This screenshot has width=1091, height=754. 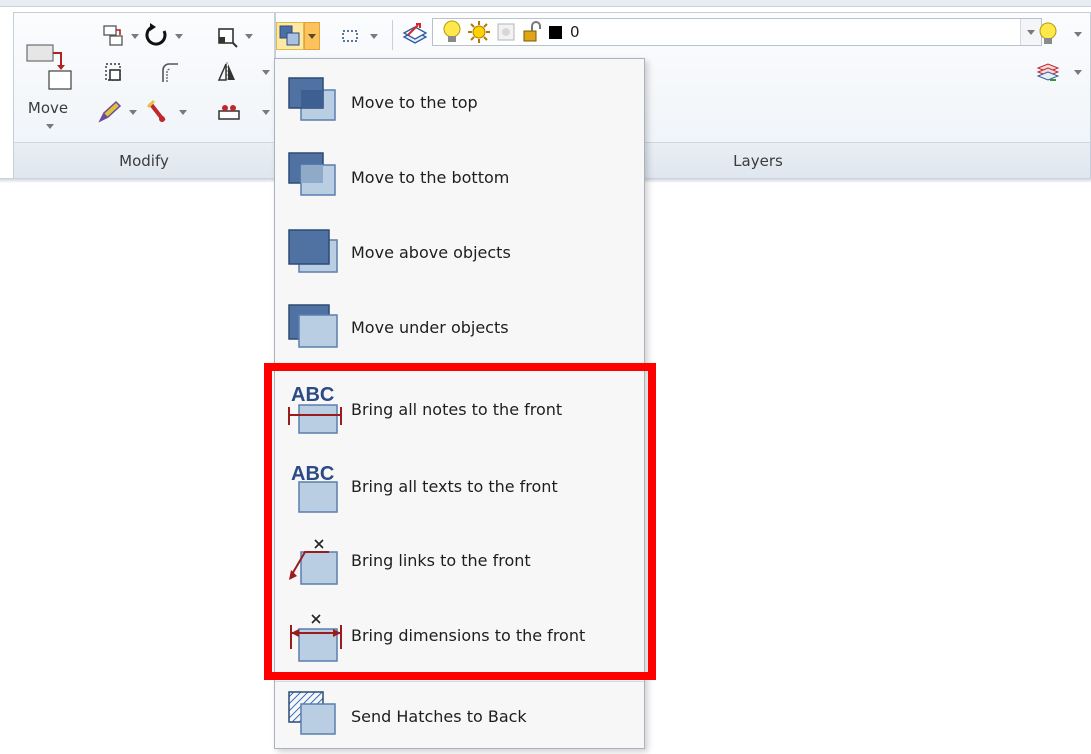 I want to click on trim-icon, so click(x=156, y=111).